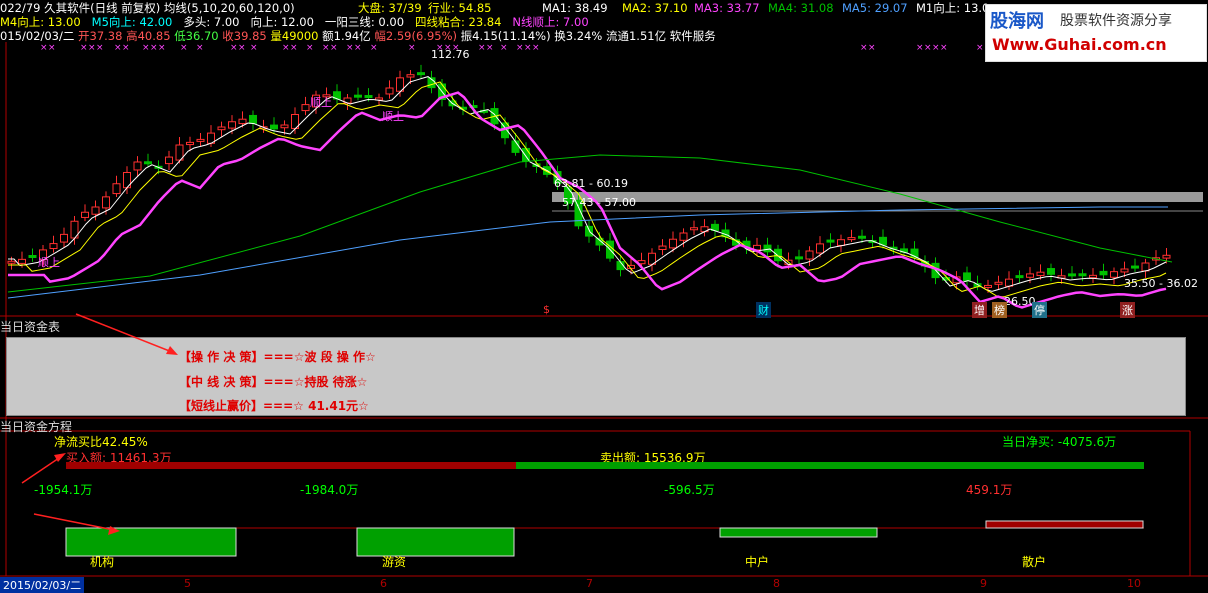 The height and width of the screenshot is (593, 1208). I want to click on label-youzi: 游资, so click(394, 562).